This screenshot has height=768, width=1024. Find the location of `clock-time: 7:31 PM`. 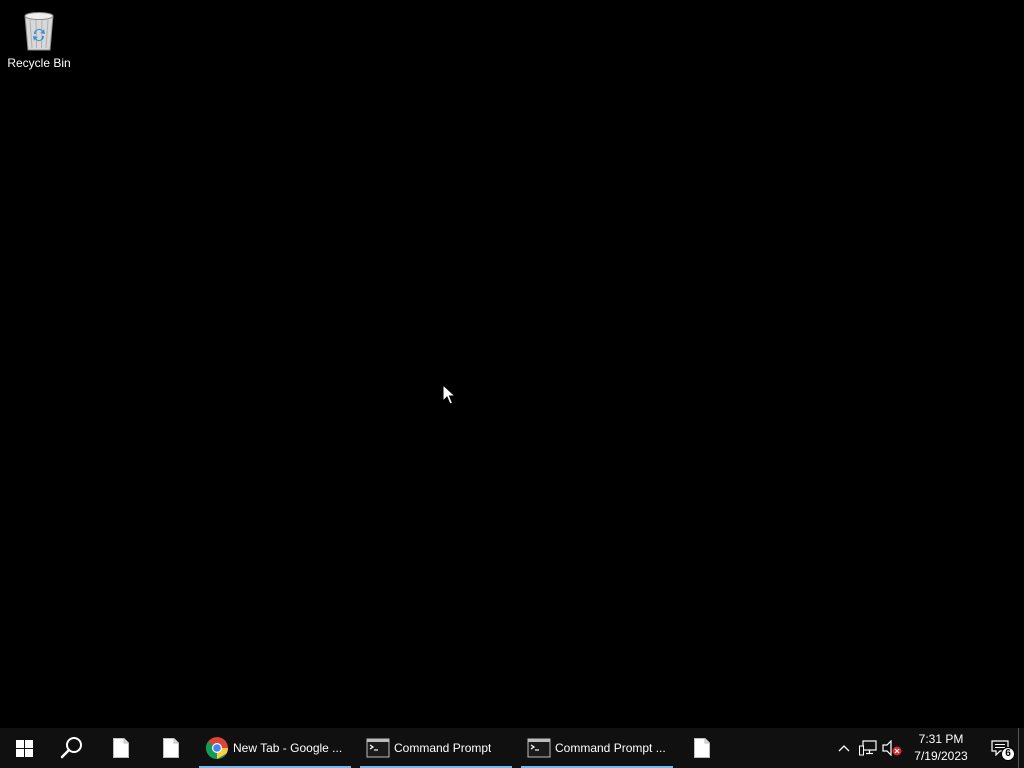

clock-time: 7:31 PM is located at coordinates (941, 739).